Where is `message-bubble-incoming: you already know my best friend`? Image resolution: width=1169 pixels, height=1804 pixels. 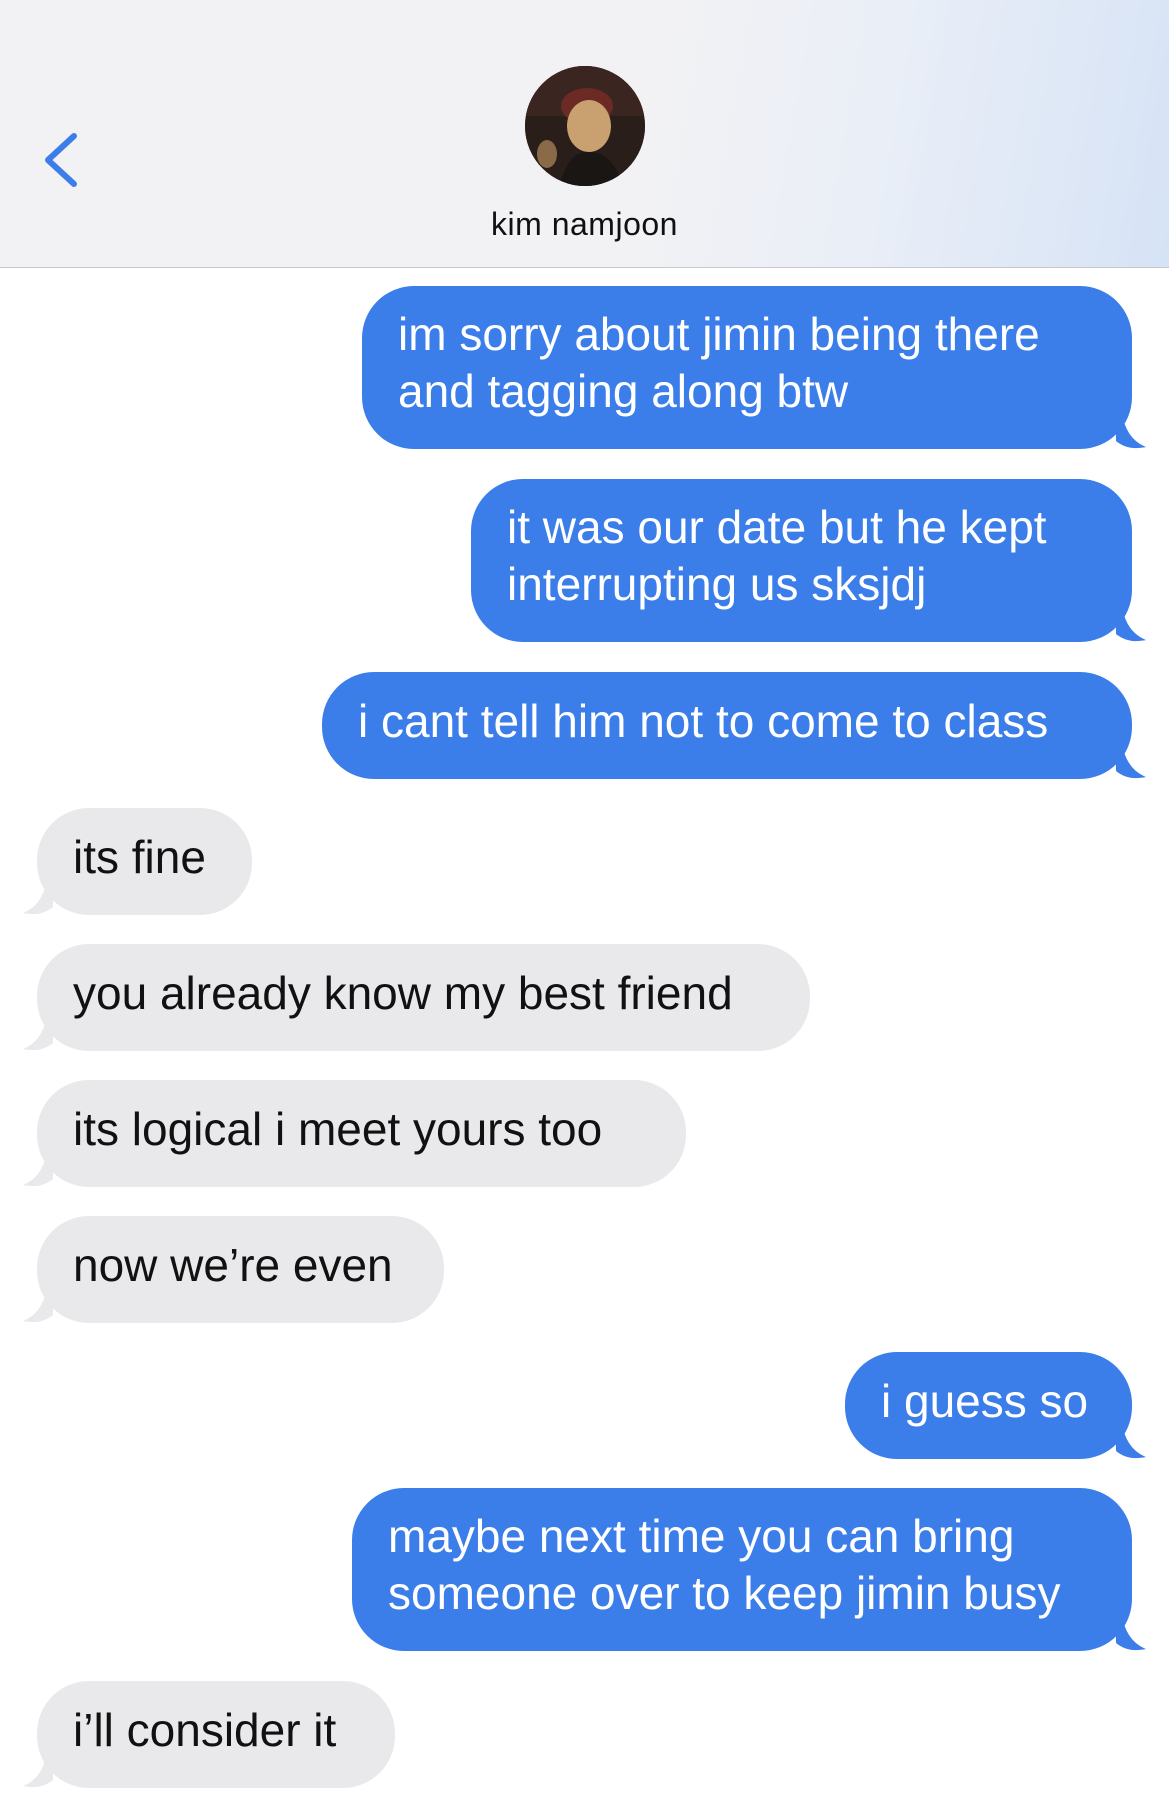
message-bubble-incoming: you already know my best friend is located at coordinates (416, 997).